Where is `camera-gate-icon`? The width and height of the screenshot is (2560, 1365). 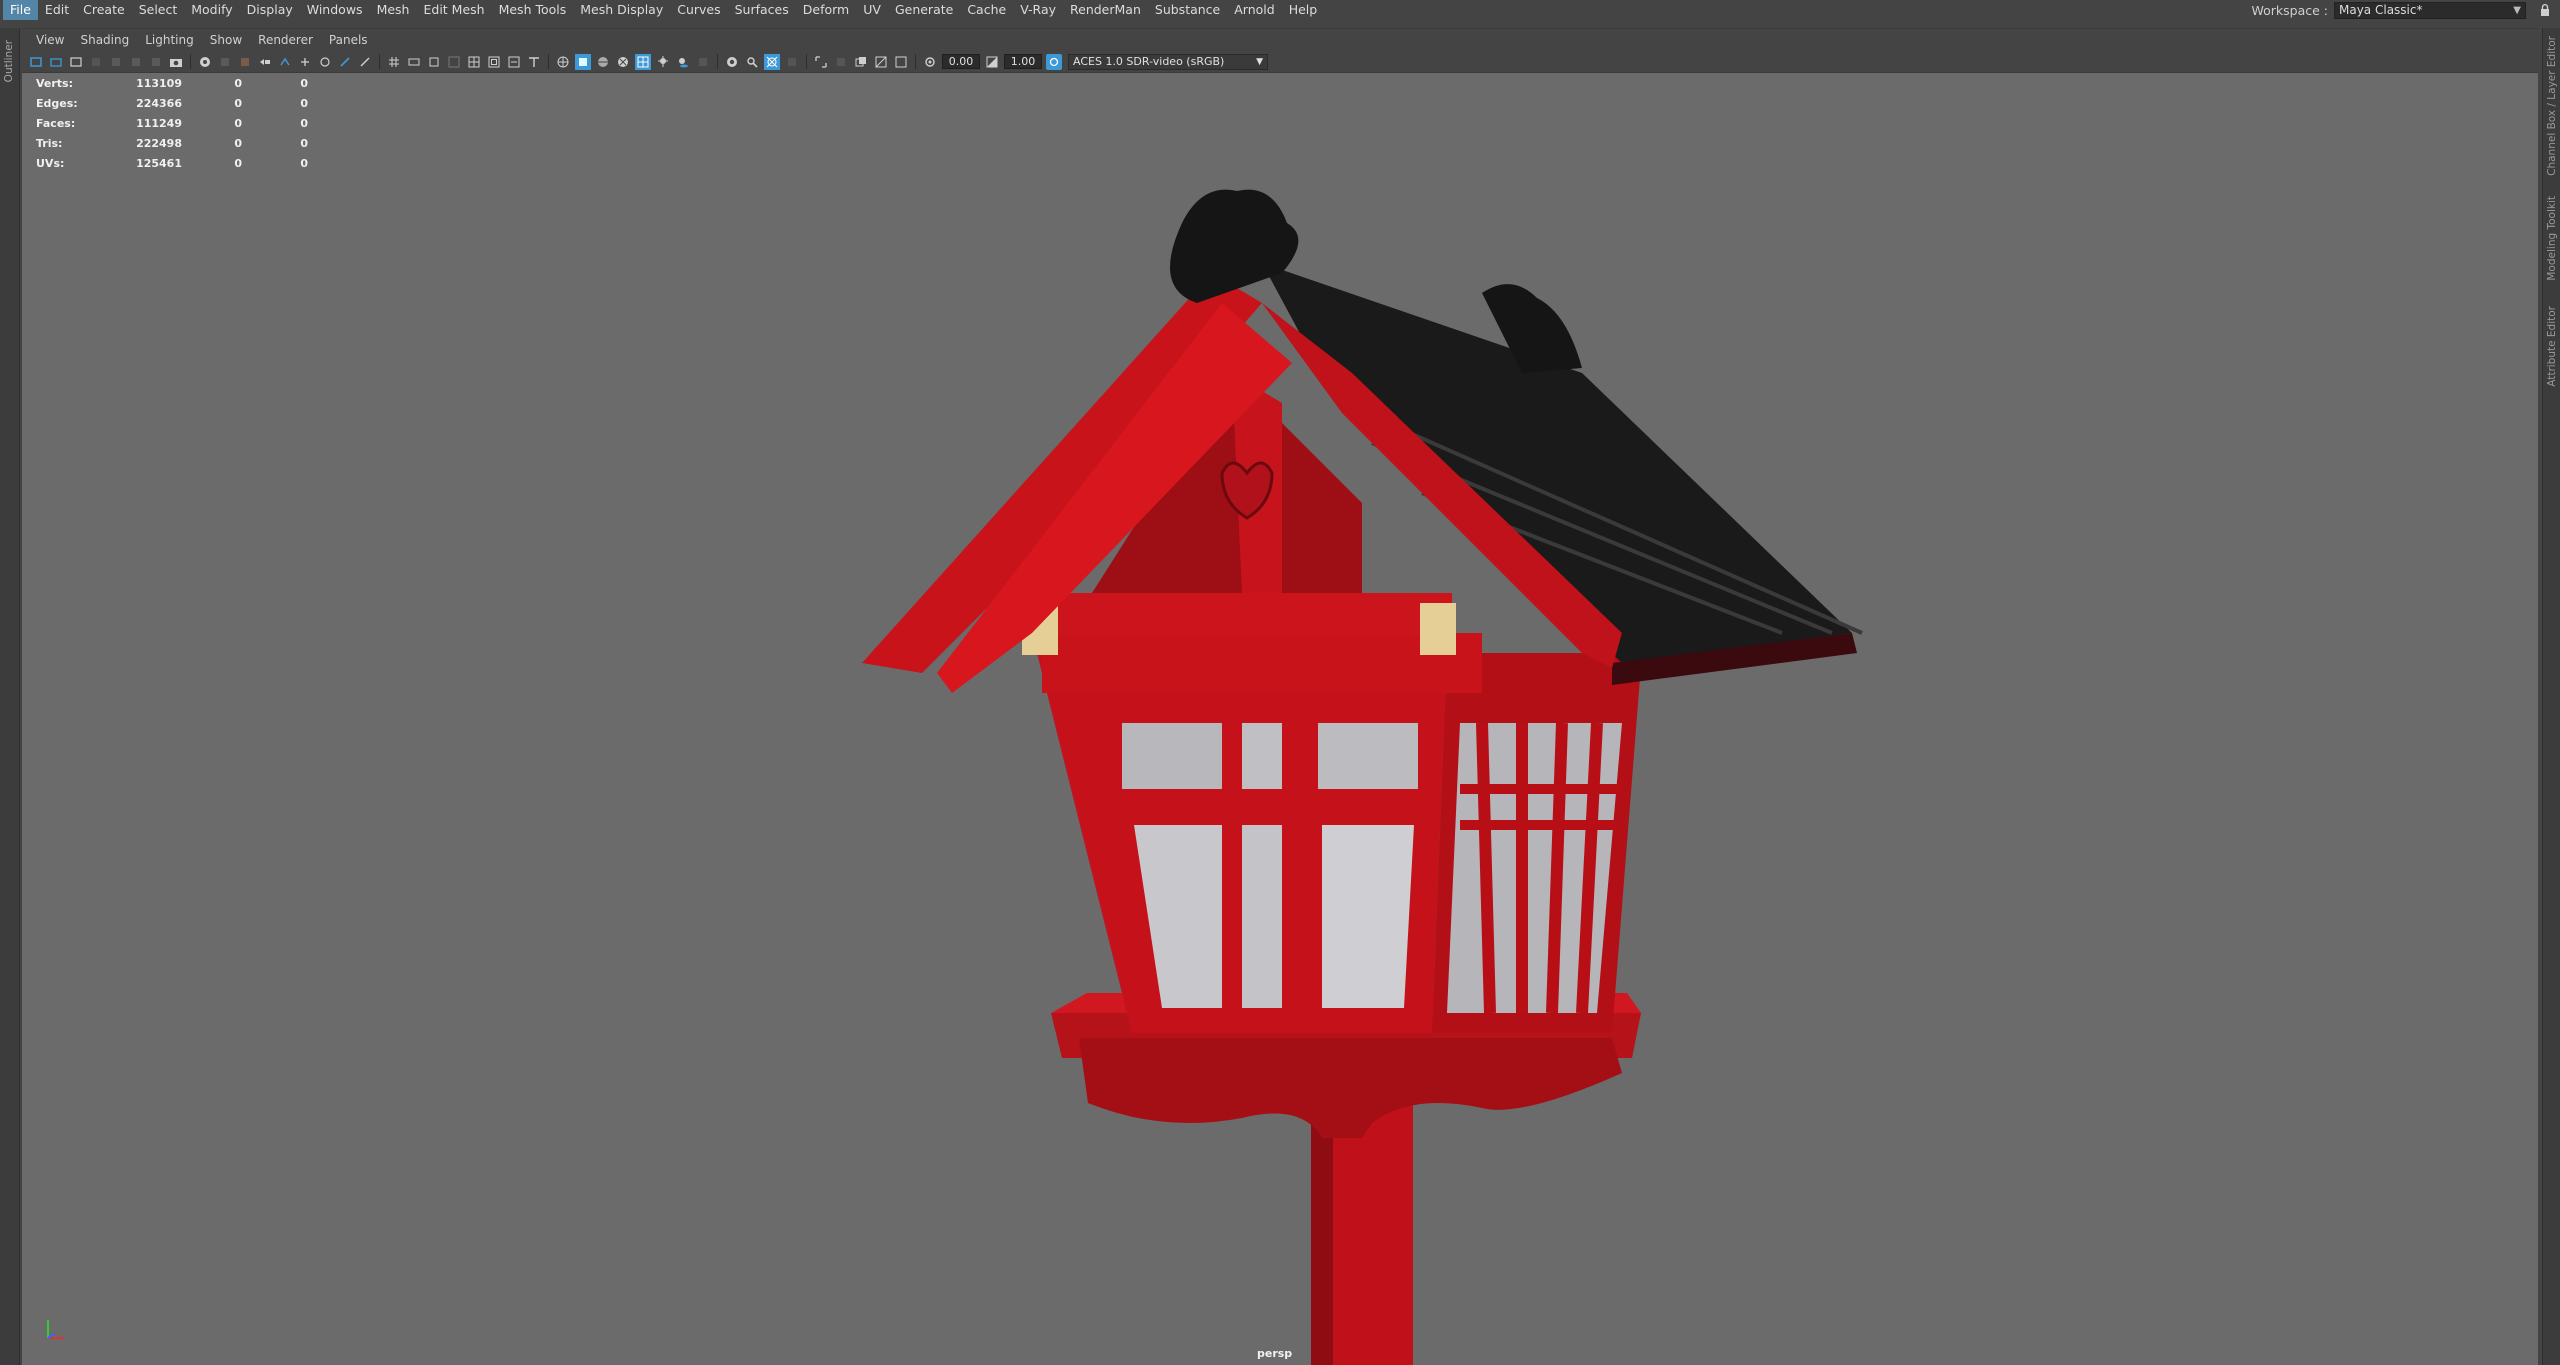 camera-gate-icon is located at coordinates (881, 62).